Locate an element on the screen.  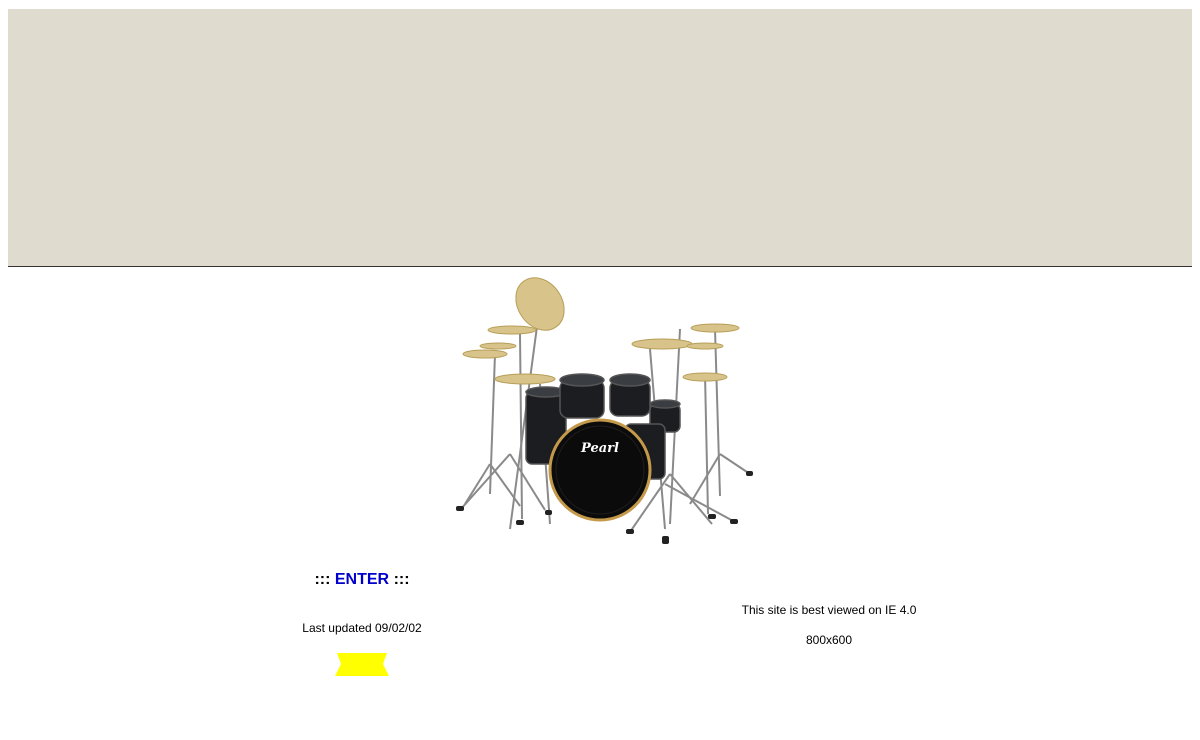
enter-link: ENTER is located at coordinates (362, 579).